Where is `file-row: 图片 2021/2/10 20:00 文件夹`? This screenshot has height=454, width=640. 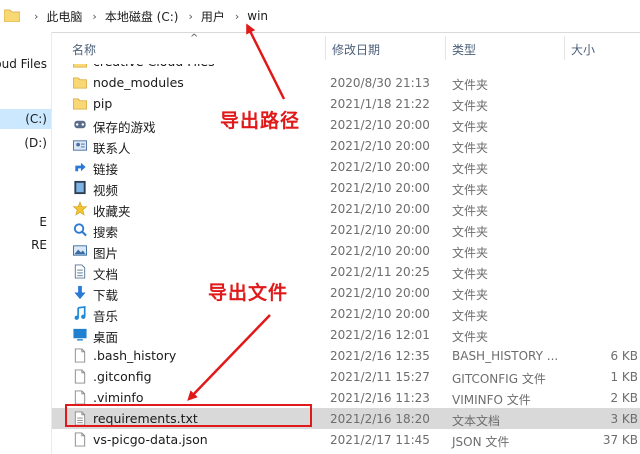 file-row: 图片 2021/2/10 20:00 文件夹 is located at coordinates (346, 250).